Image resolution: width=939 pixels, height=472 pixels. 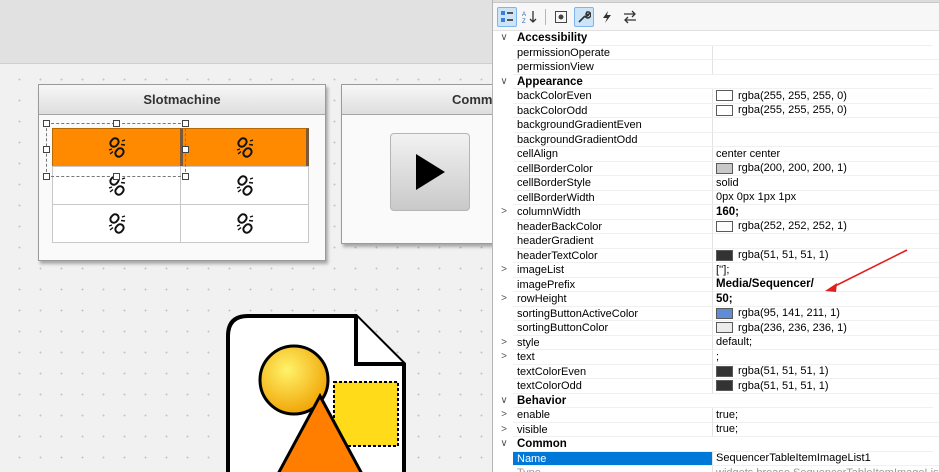 What do you see at coordinates (826, 169) in the screenshot?
I see `property-value: rgba(200, 200, 200, 1)` at bounding box center [826, 169].